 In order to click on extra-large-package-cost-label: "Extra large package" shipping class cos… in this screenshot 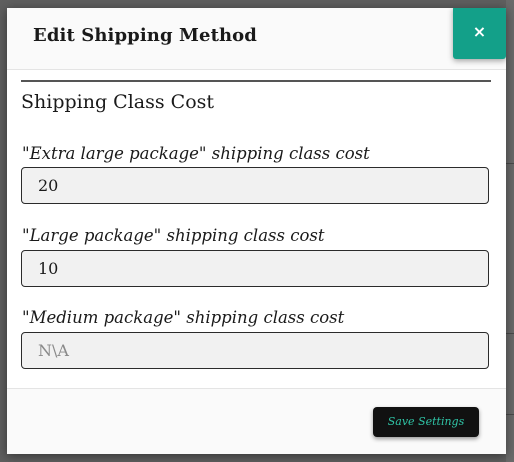, I will do `click(196, 153)`.